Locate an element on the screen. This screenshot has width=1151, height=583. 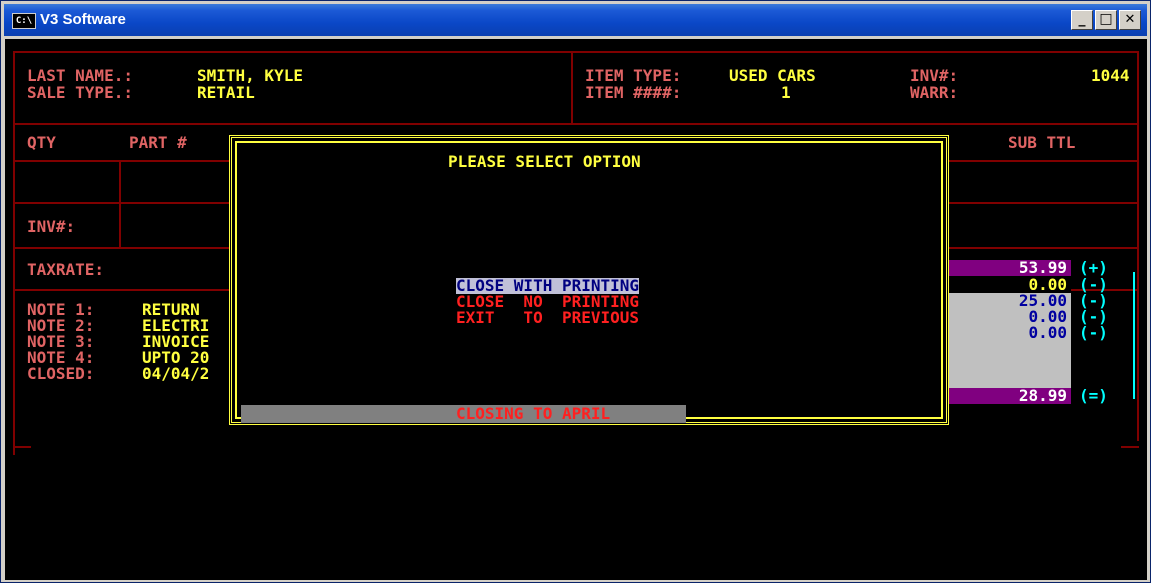
closed-value: 04/04/2 is located at coordinates (176, 373).